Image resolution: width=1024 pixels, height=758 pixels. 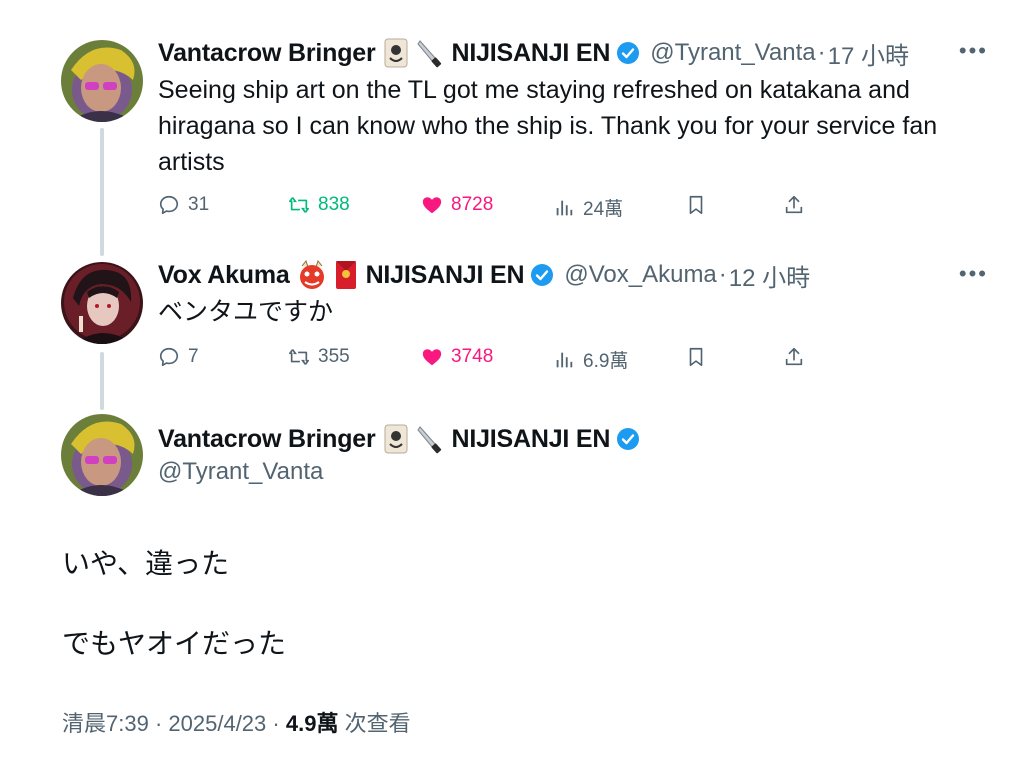 I want to click on main-date: 2025/4/23, so click(x=217, y=723).